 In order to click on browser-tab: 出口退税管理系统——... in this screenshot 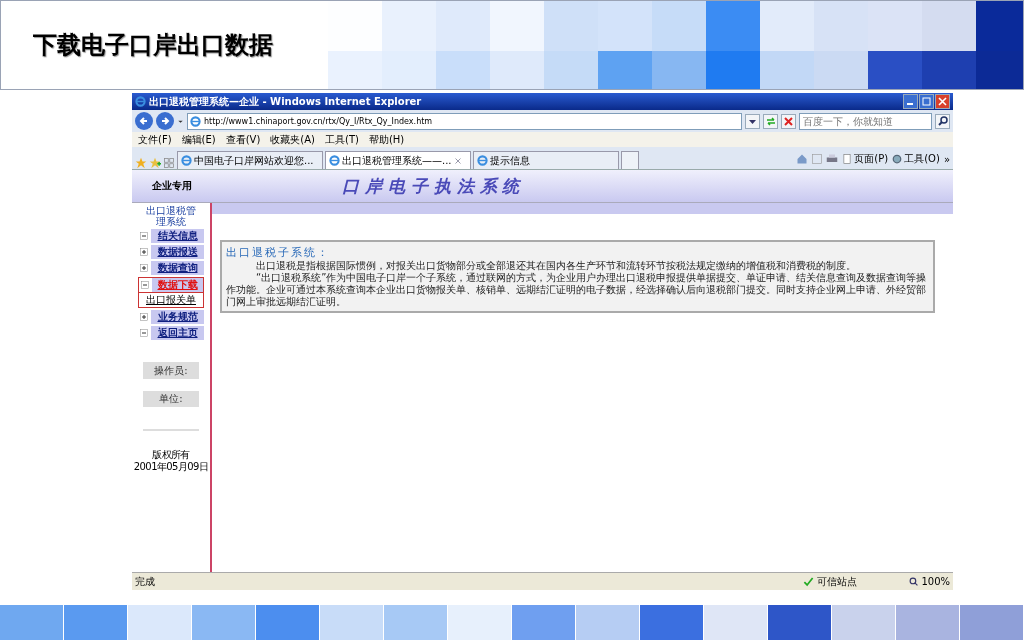, I will do `click(398, 160)`.